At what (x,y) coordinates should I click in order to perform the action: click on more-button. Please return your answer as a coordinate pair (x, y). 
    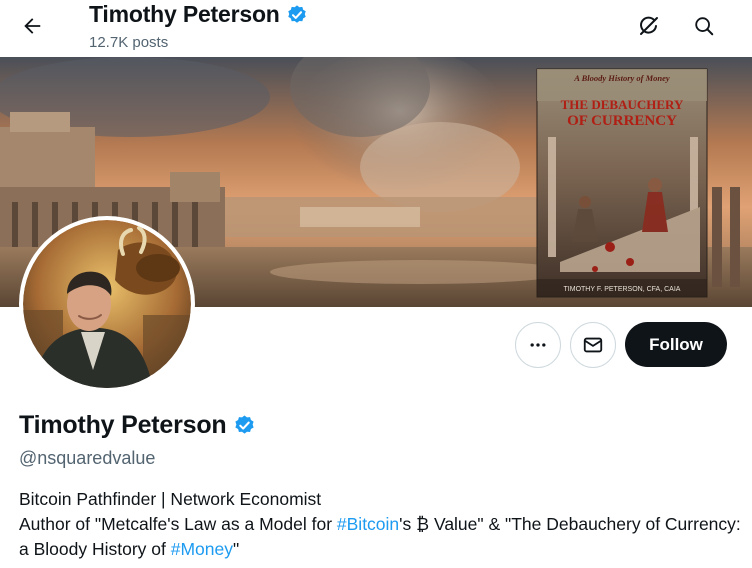
    Looking at the image, I should click on (538, 345).